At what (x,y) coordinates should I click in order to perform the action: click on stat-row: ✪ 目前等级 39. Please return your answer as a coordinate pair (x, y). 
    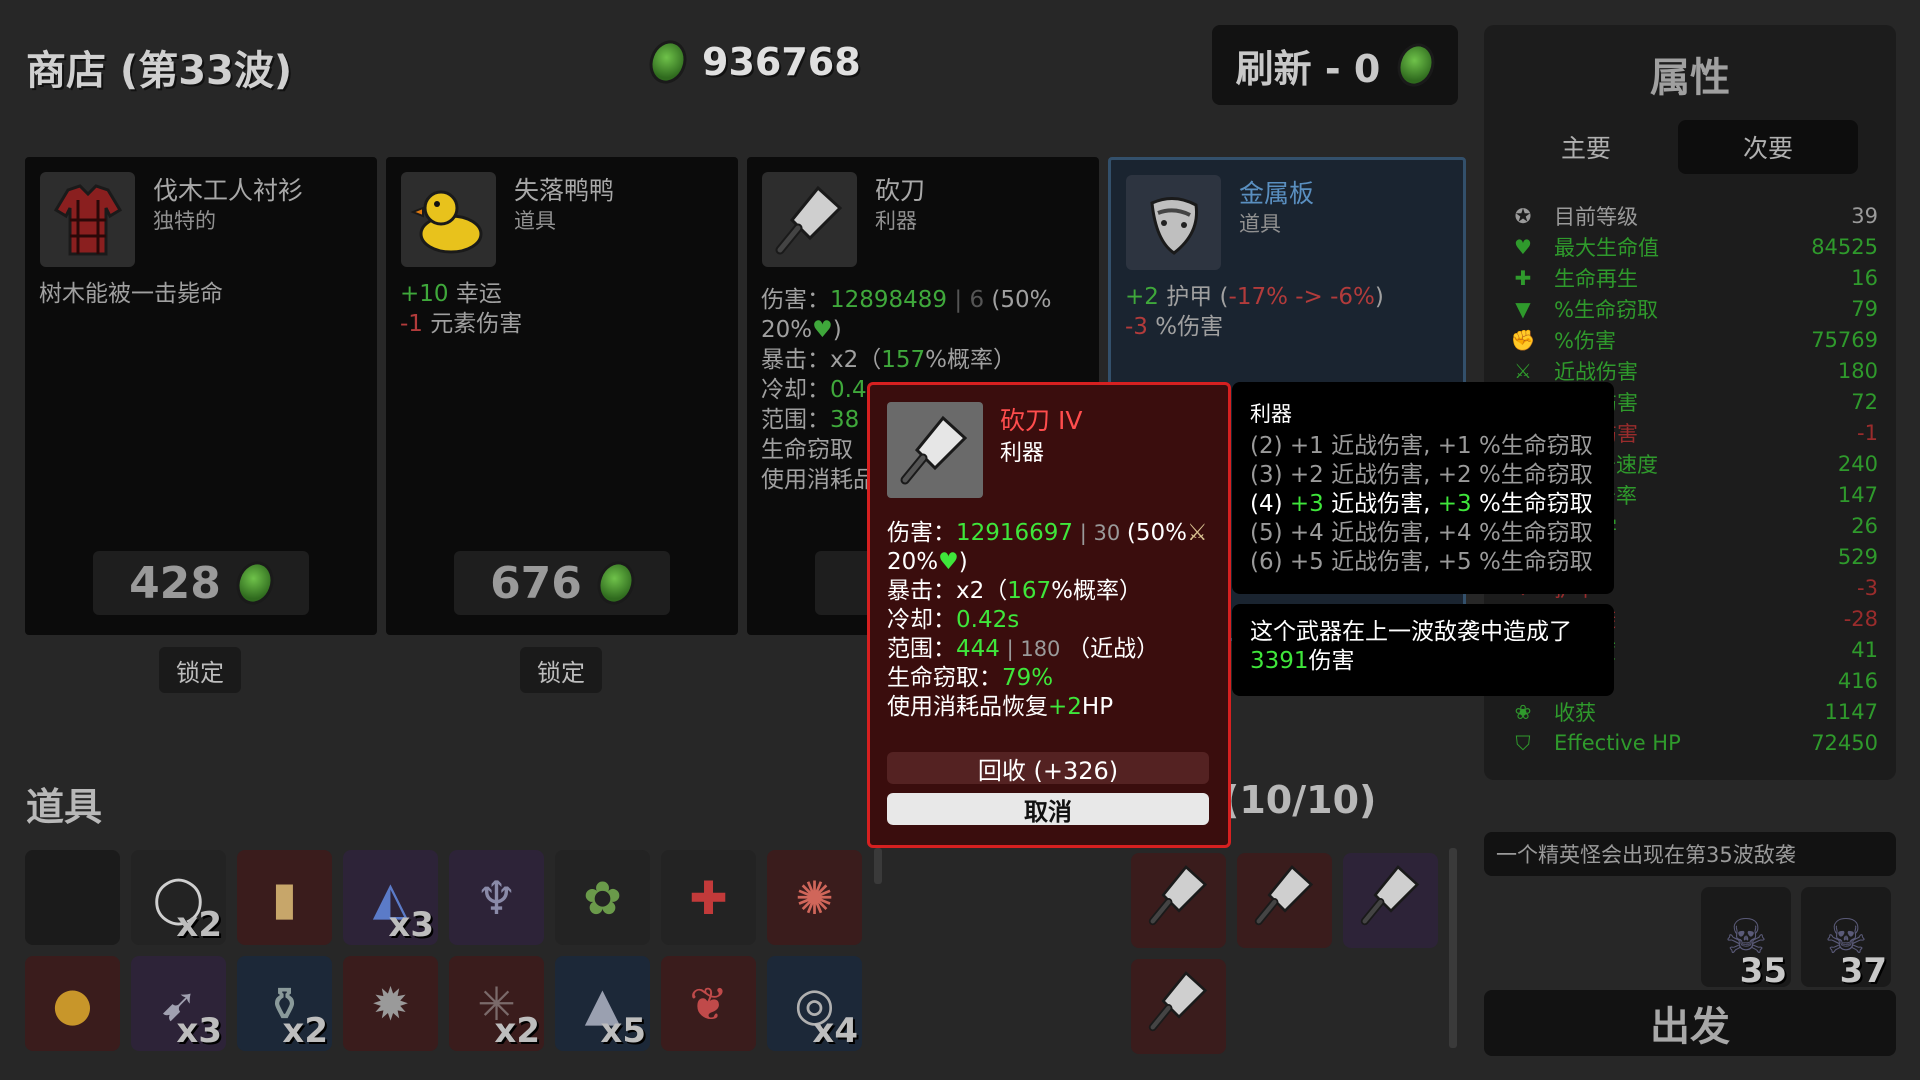
    Looking at the image, I should click on (1693, 216).